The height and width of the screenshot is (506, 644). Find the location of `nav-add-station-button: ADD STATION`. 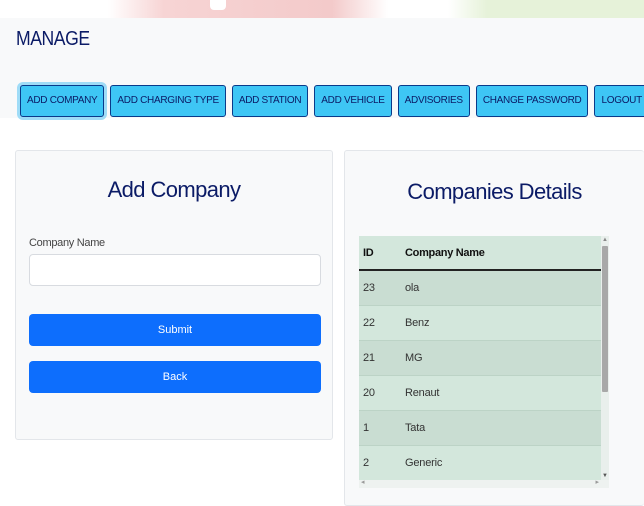

nav-add-station-button: ADD STATION is located at coordinates (270, 101).